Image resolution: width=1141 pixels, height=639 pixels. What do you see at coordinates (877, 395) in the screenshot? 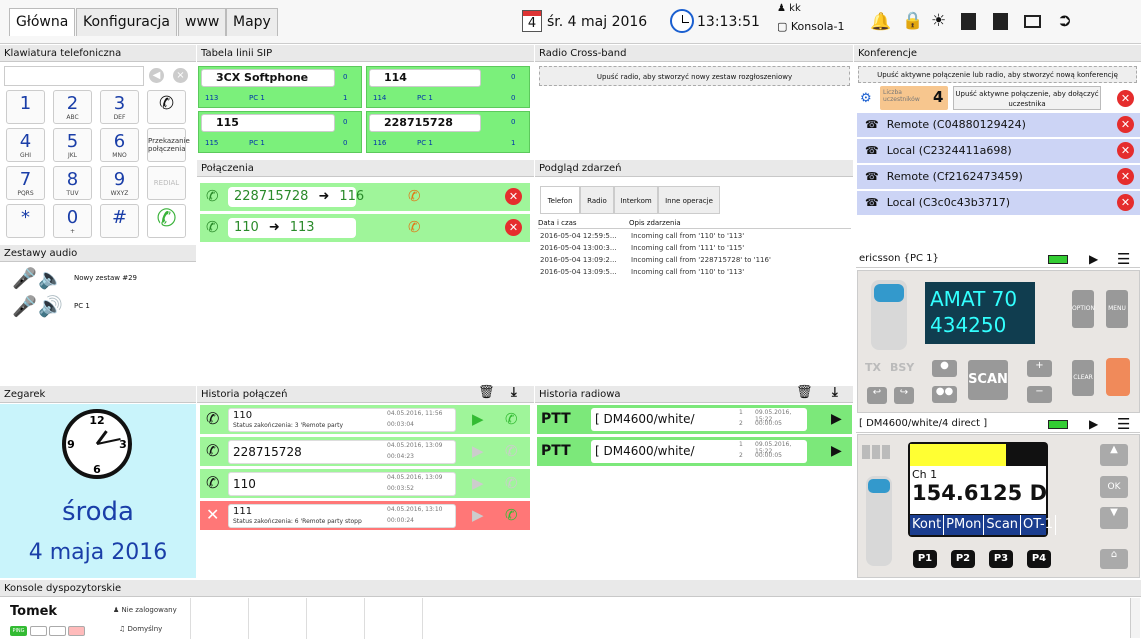
I see `back-button: ↩` at bounding box center [877, 395].